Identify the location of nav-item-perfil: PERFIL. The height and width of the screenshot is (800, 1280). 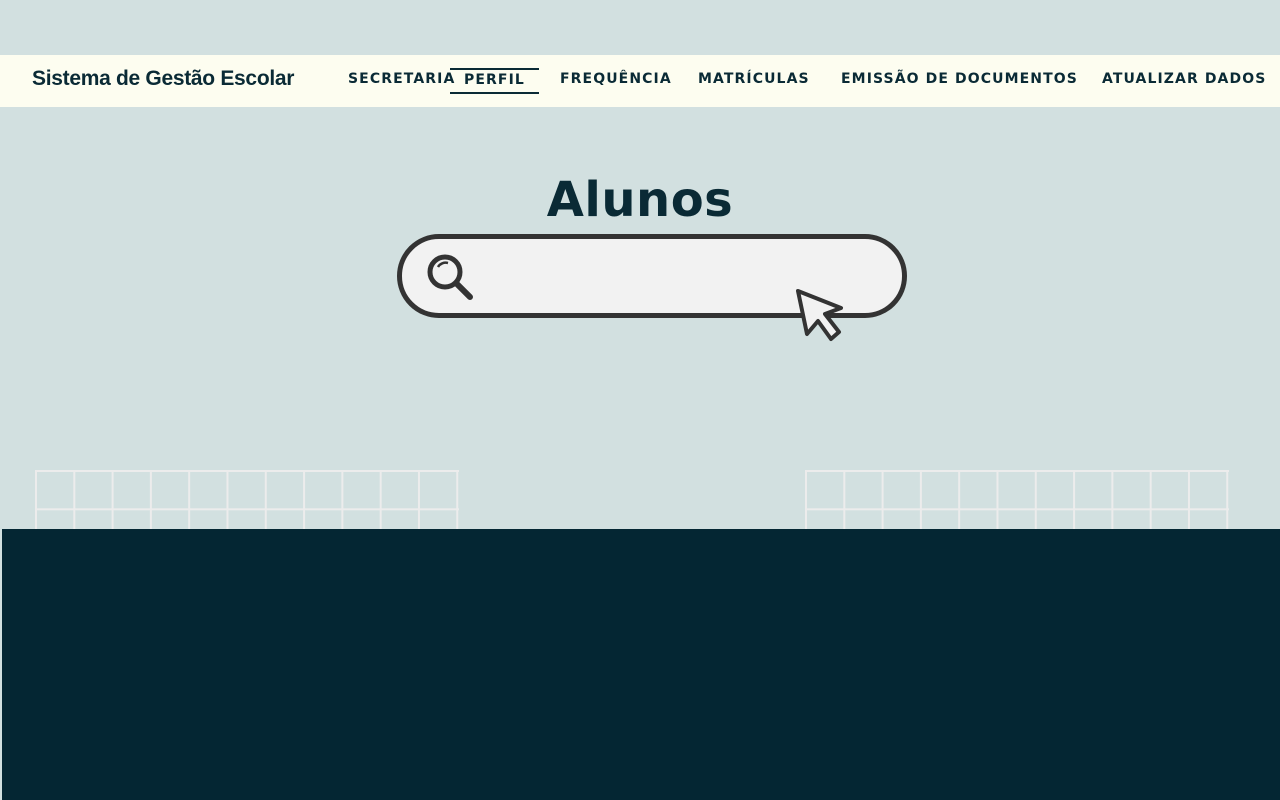
(494, 81).